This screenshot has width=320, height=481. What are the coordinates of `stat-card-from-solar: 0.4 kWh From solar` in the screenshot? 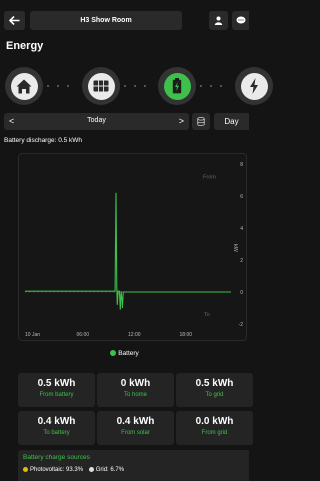 It's located at (135, 428).